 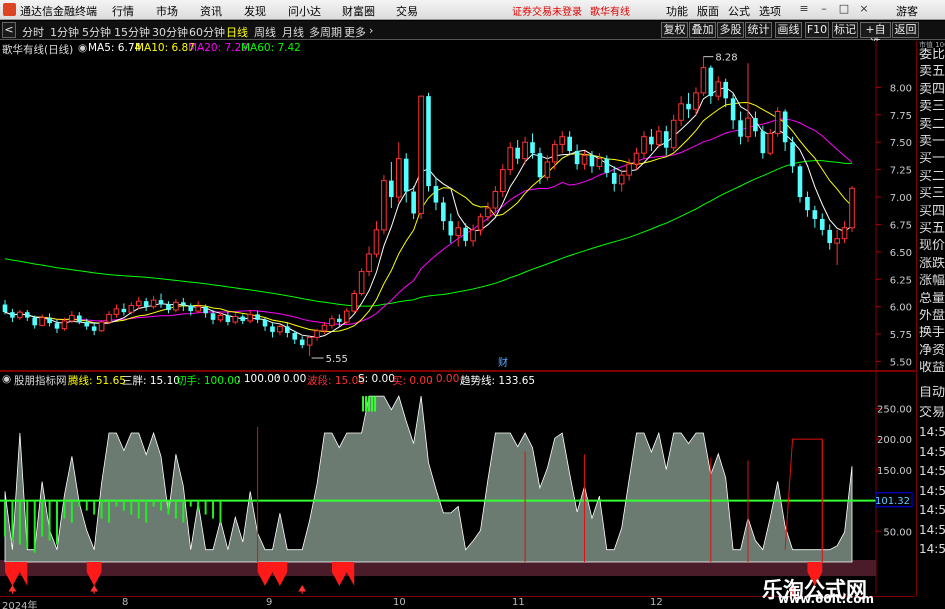 What do you see at coordinates (293, 32) in the screenshot?
I see `period-monthly: 月线` at bounding box center [293, 32].